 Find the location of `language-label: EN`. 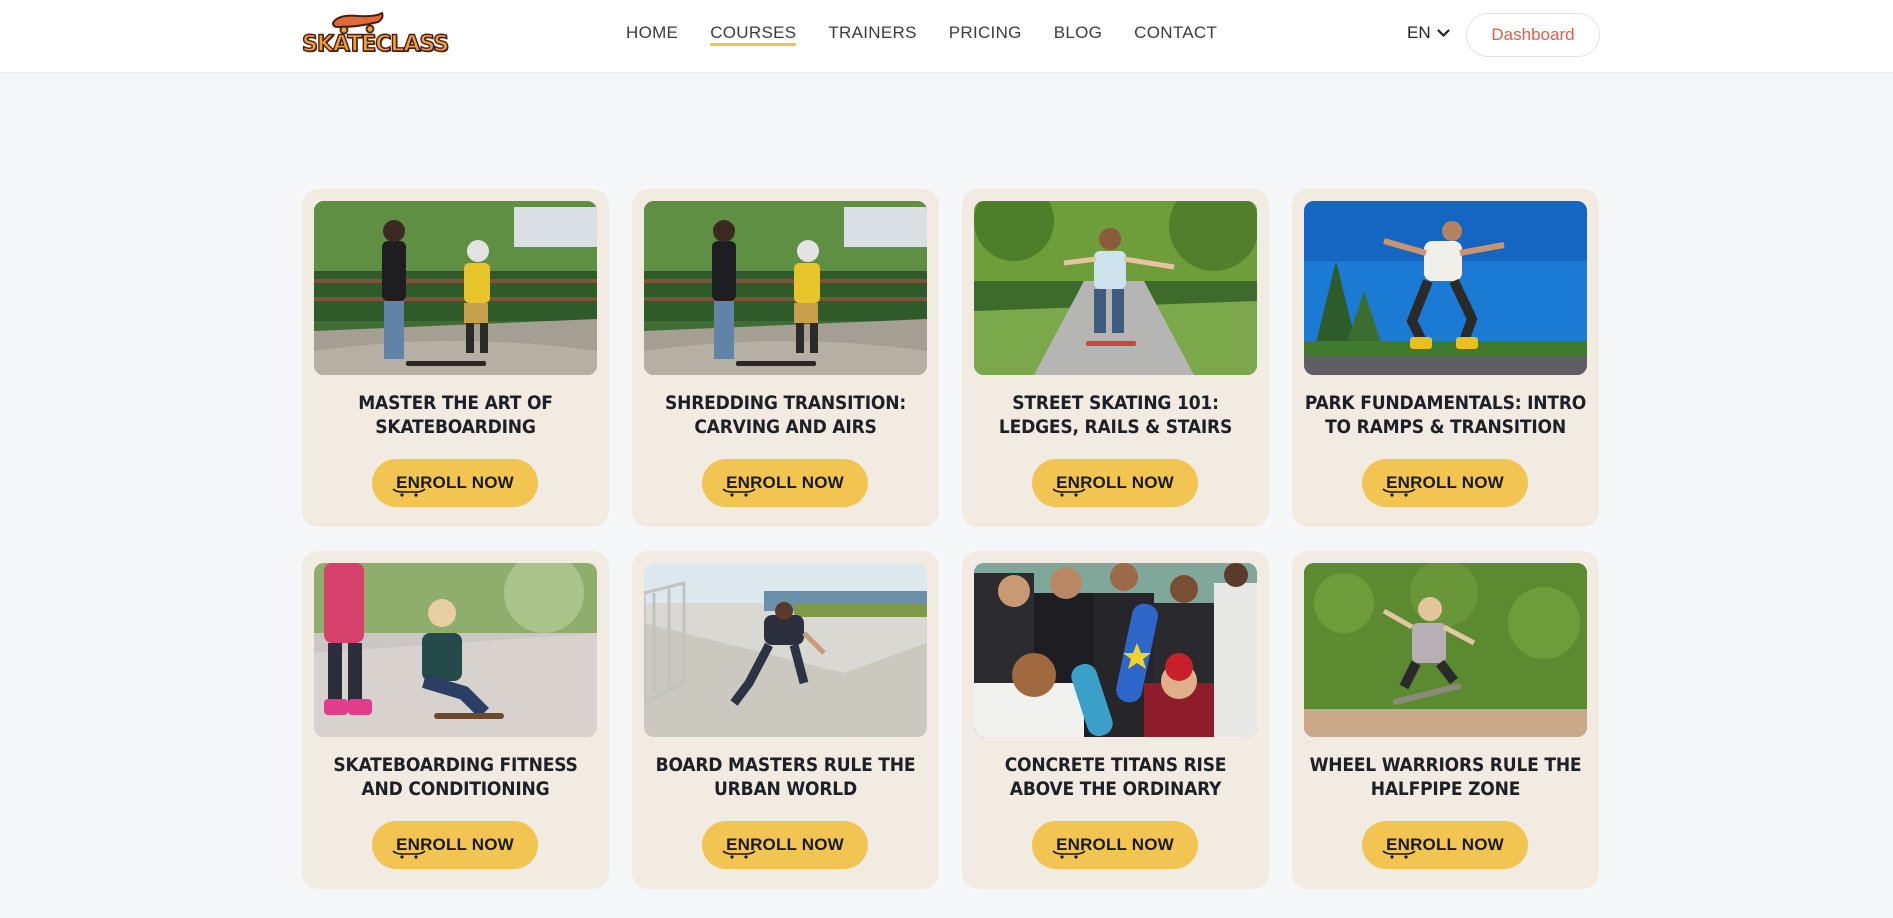

language-label: EN is located at coordinates (1419, 32).